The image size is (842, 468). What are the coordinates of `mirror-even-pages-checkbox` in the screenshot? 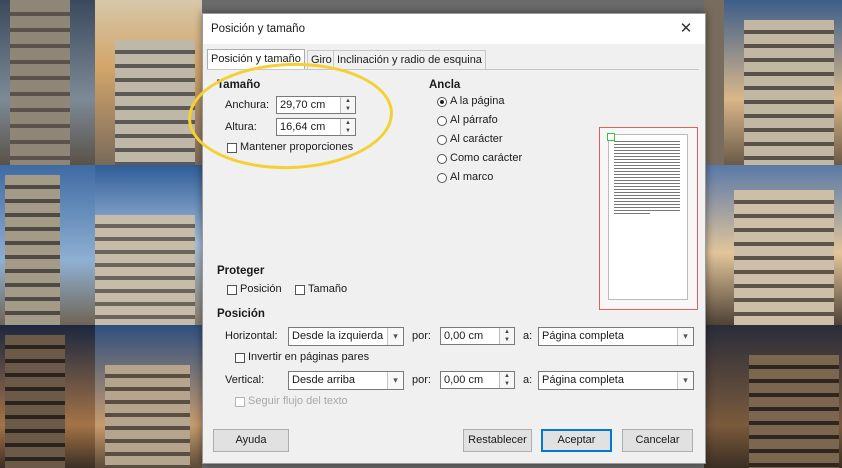 It's located at (240, 358).